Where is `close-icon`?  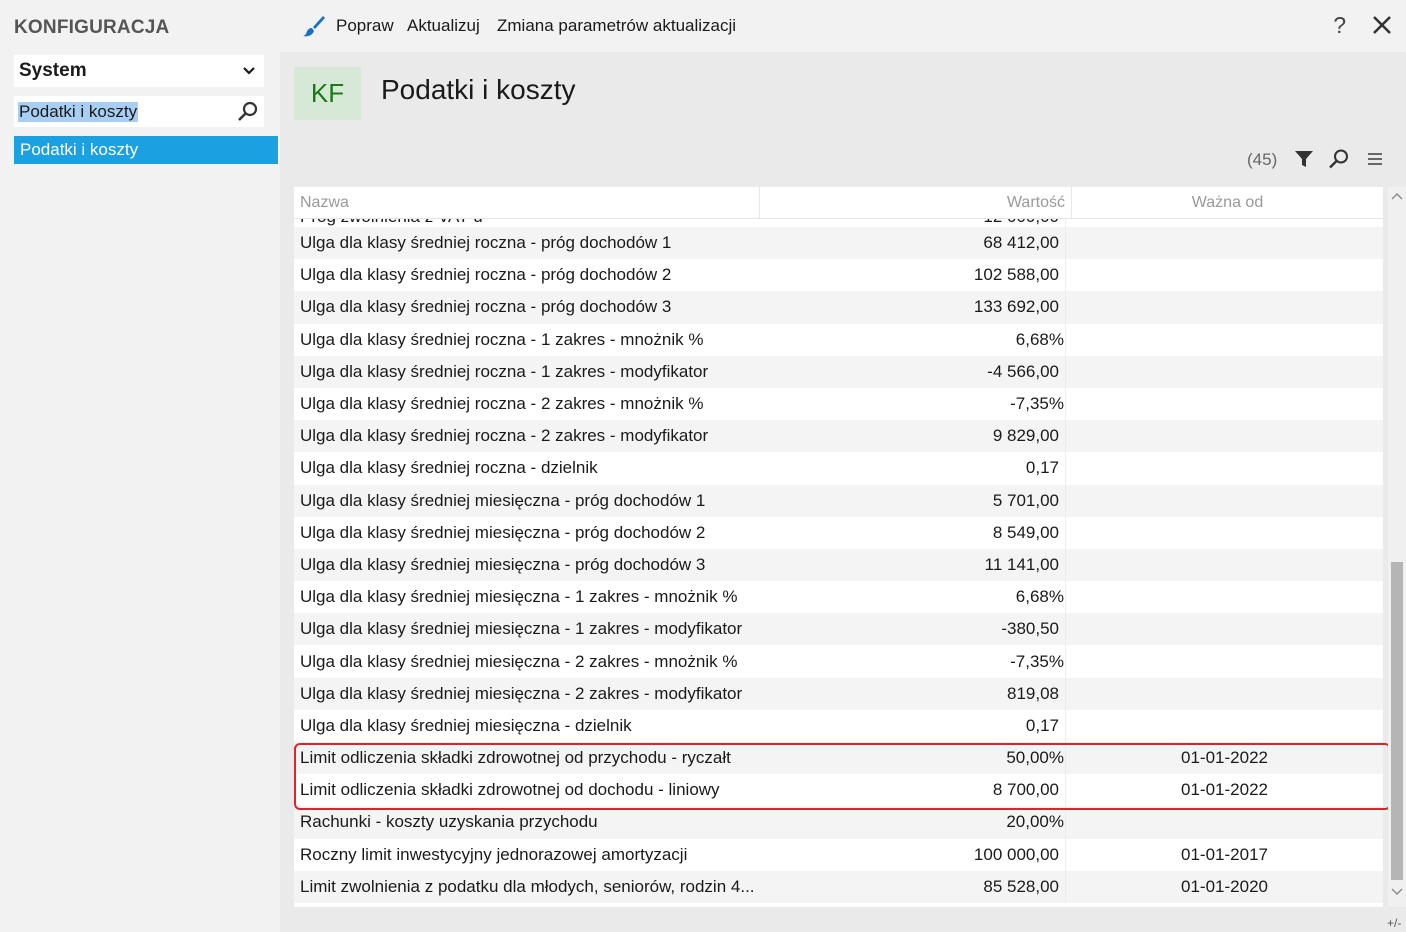 close-icon is located at coordinates (1382, 25).